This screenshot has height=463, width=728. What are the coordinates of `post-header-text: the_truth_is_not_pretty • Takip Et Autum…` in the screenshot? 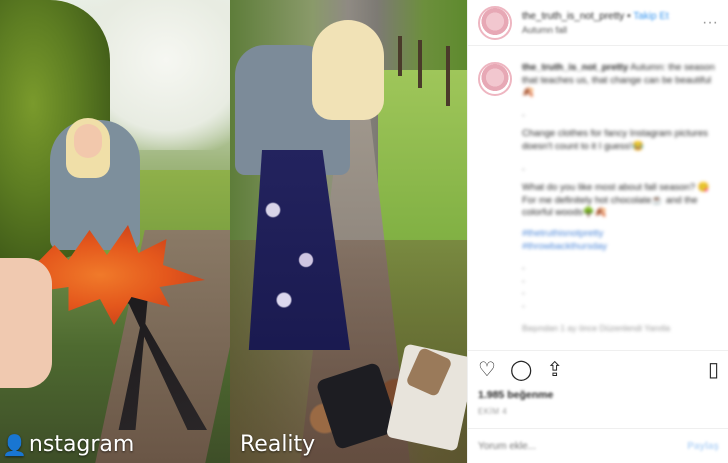 It's located at (595, 23).